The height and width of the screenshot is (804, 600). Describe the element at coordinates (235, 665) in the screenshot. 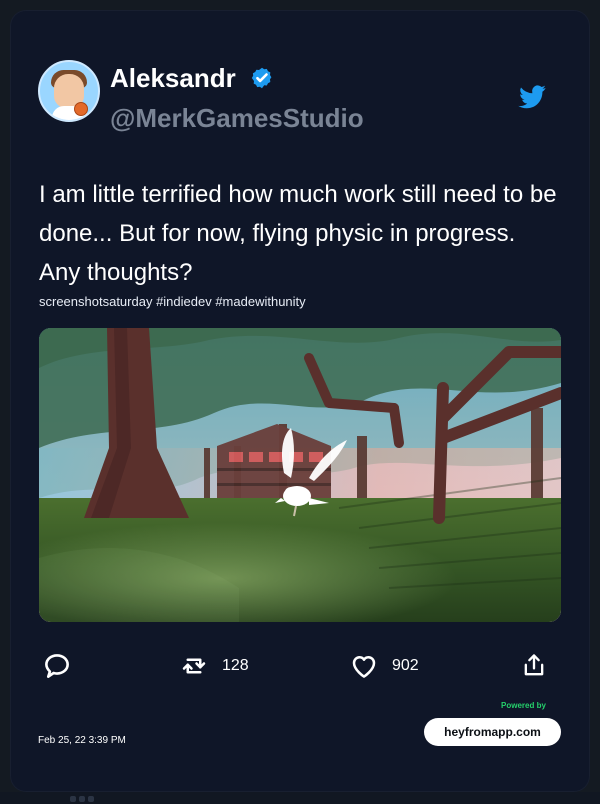

I see `retweet-count: 128` at that location.